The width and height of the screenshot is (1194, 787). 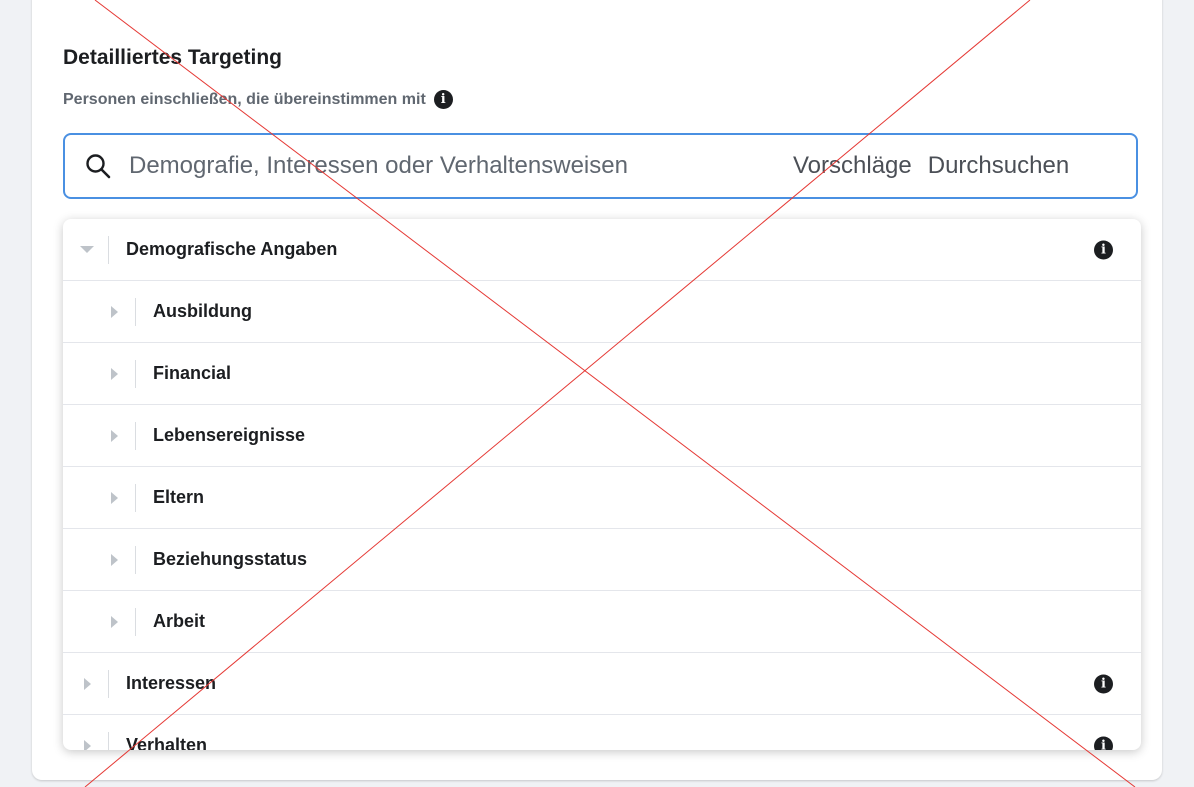 I want to click on category-label: Demografische Angaben, so click(x=232, y=249).